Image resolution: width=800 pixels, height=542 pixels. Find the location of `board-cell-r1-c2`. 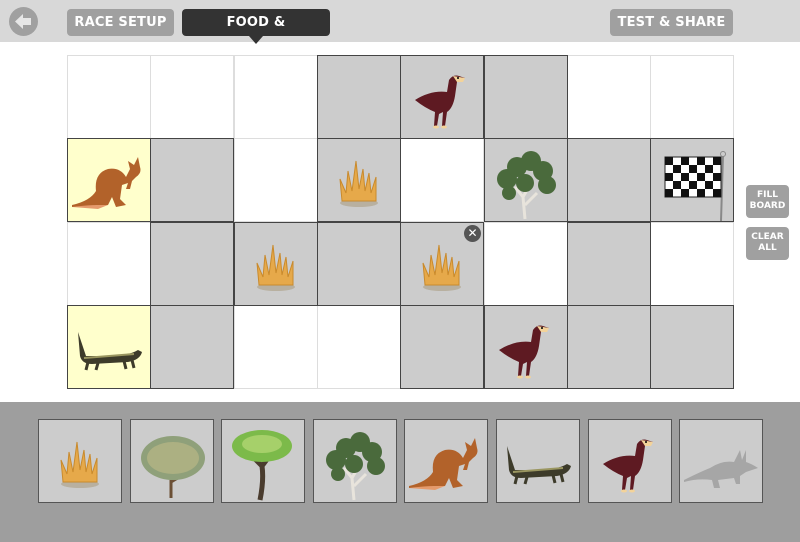

board-cell-r1-c2 is located at coordinates (192, 97).